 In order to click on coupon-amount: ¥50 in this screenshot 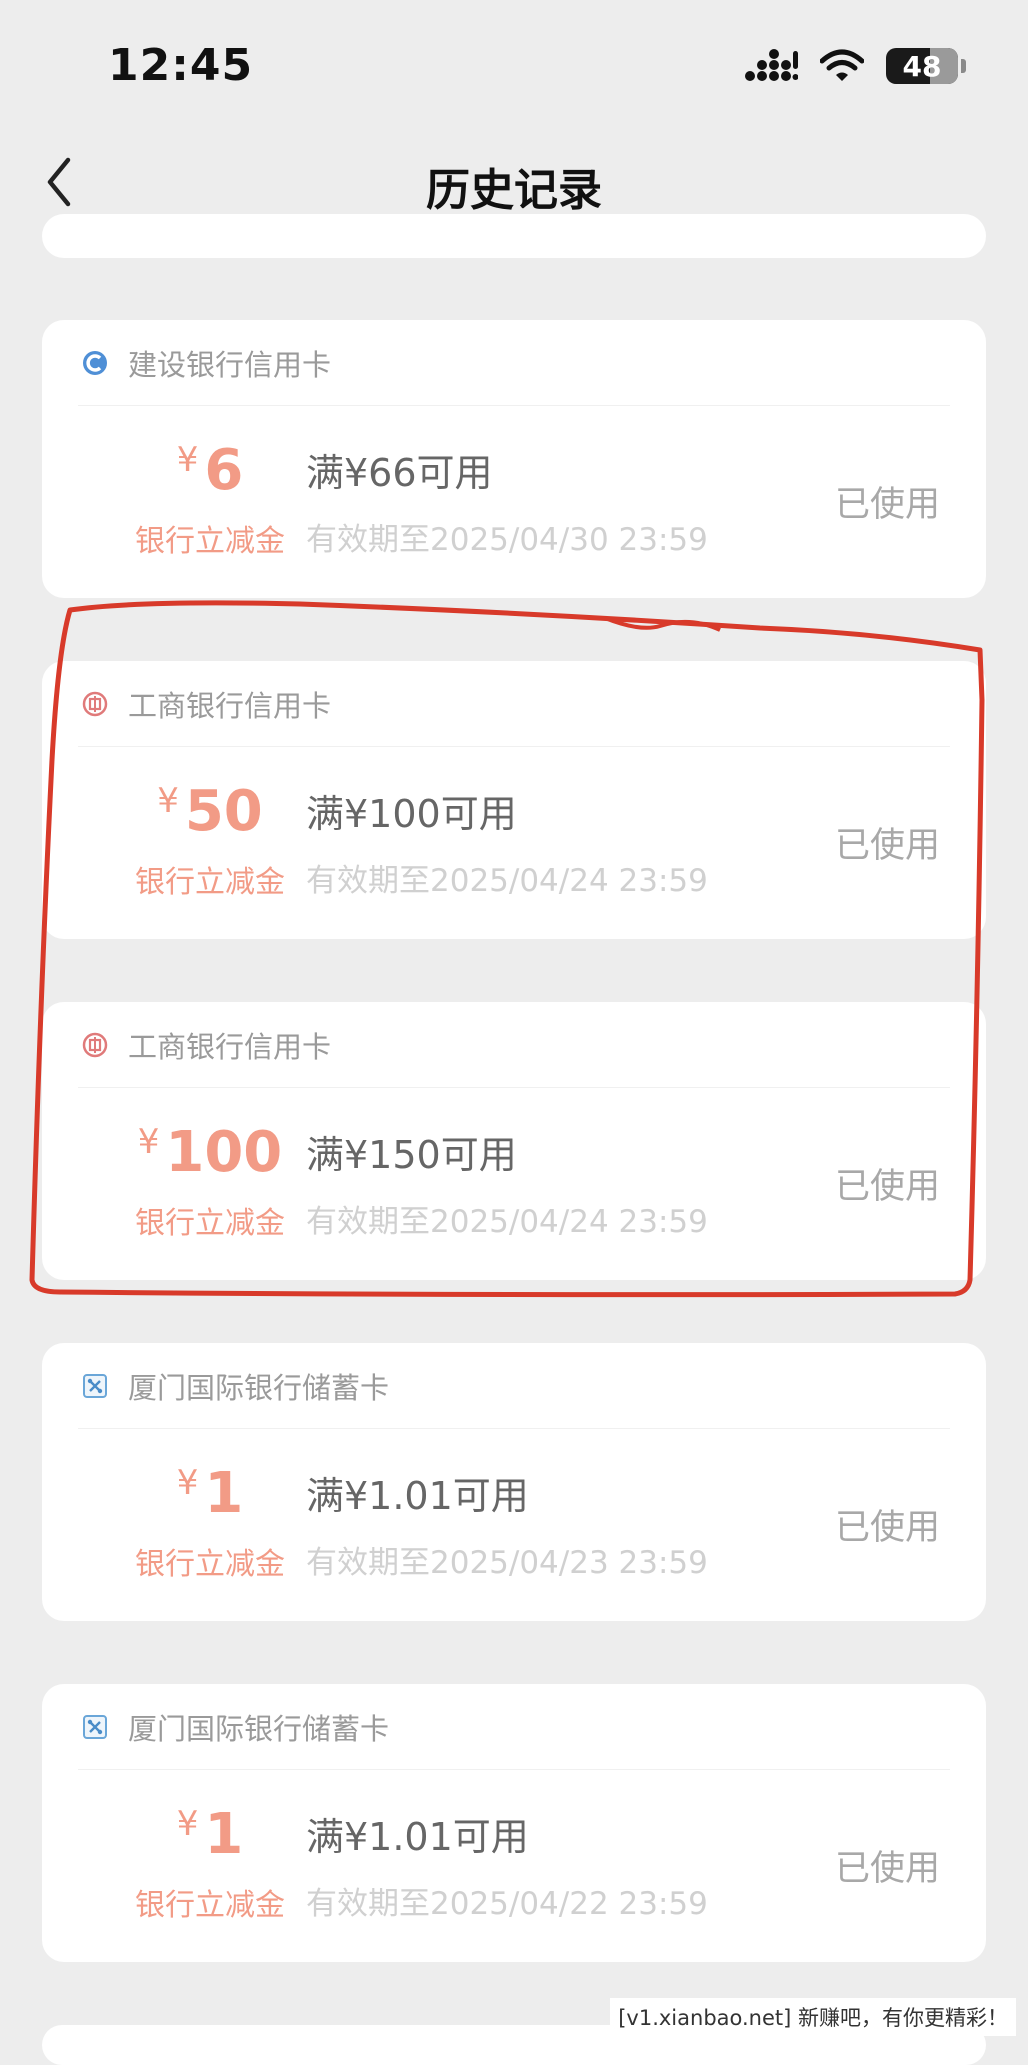, I will do `click(210, 811)`.